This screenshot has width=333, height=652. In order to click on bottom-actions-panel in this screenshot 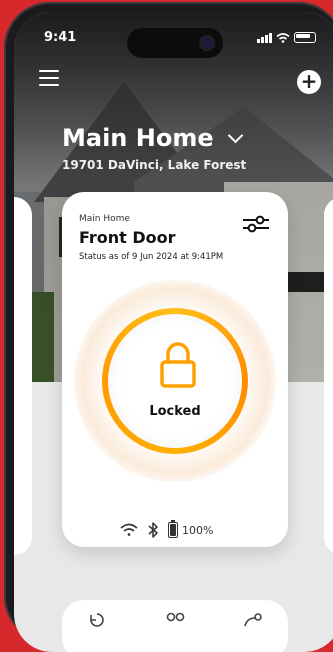, I will do `click(175, 626)`.